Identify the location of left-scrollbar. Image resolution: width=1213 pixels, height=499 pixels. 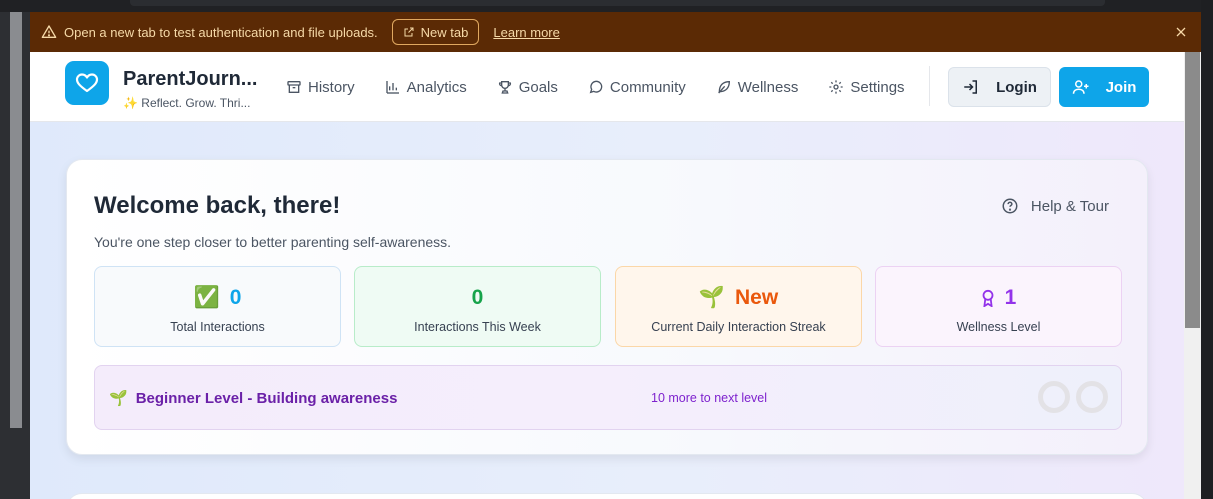
(16, 218).